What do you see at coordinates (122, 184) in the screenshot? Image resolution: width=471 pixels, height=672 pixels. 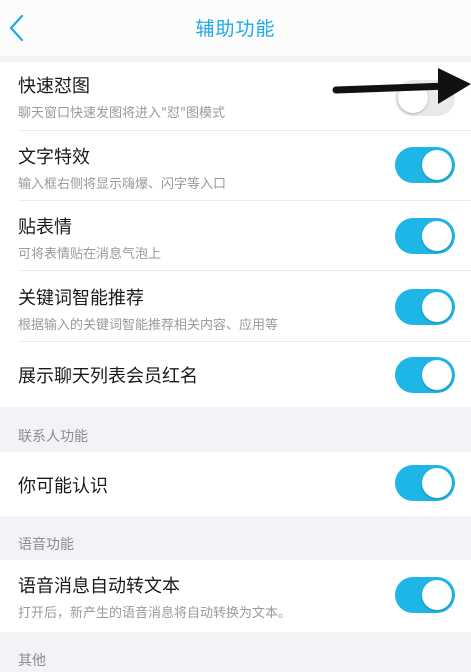 I see `setting-description: 输入框右侧将显示嗨爆、闪字等入口` at bounding box center [122, 184].